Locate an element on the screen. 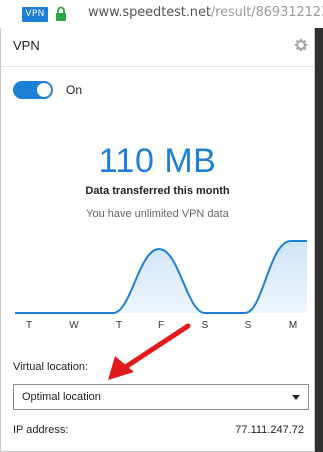 The height and width of the screenshot is (452, 323). url-field: www.speedtest.net/result/8693121231 is located at coordinates (205, 12).